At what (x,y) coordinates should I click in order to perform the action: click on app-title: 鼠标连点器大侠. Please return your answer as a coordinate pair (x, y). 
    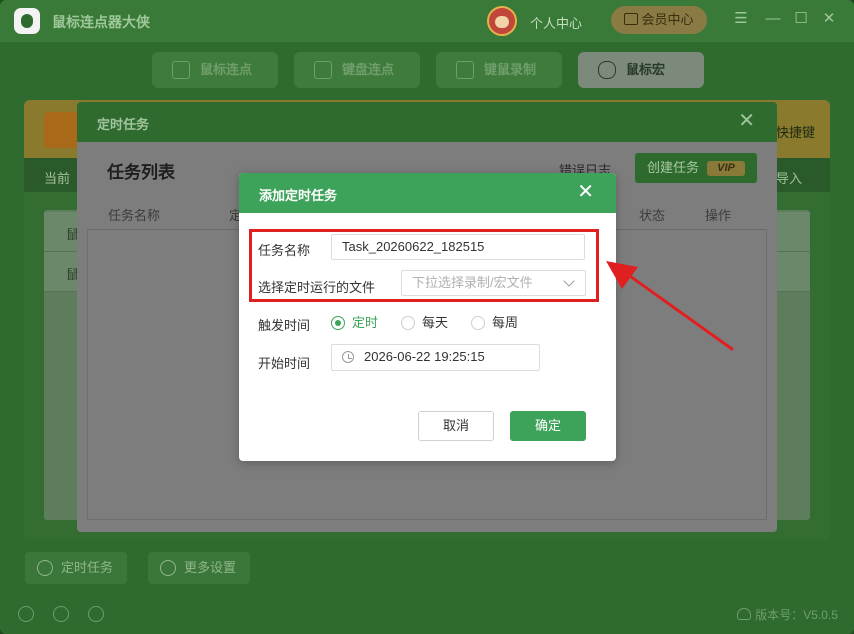
    Looking at the image, I should click on (101, 22).